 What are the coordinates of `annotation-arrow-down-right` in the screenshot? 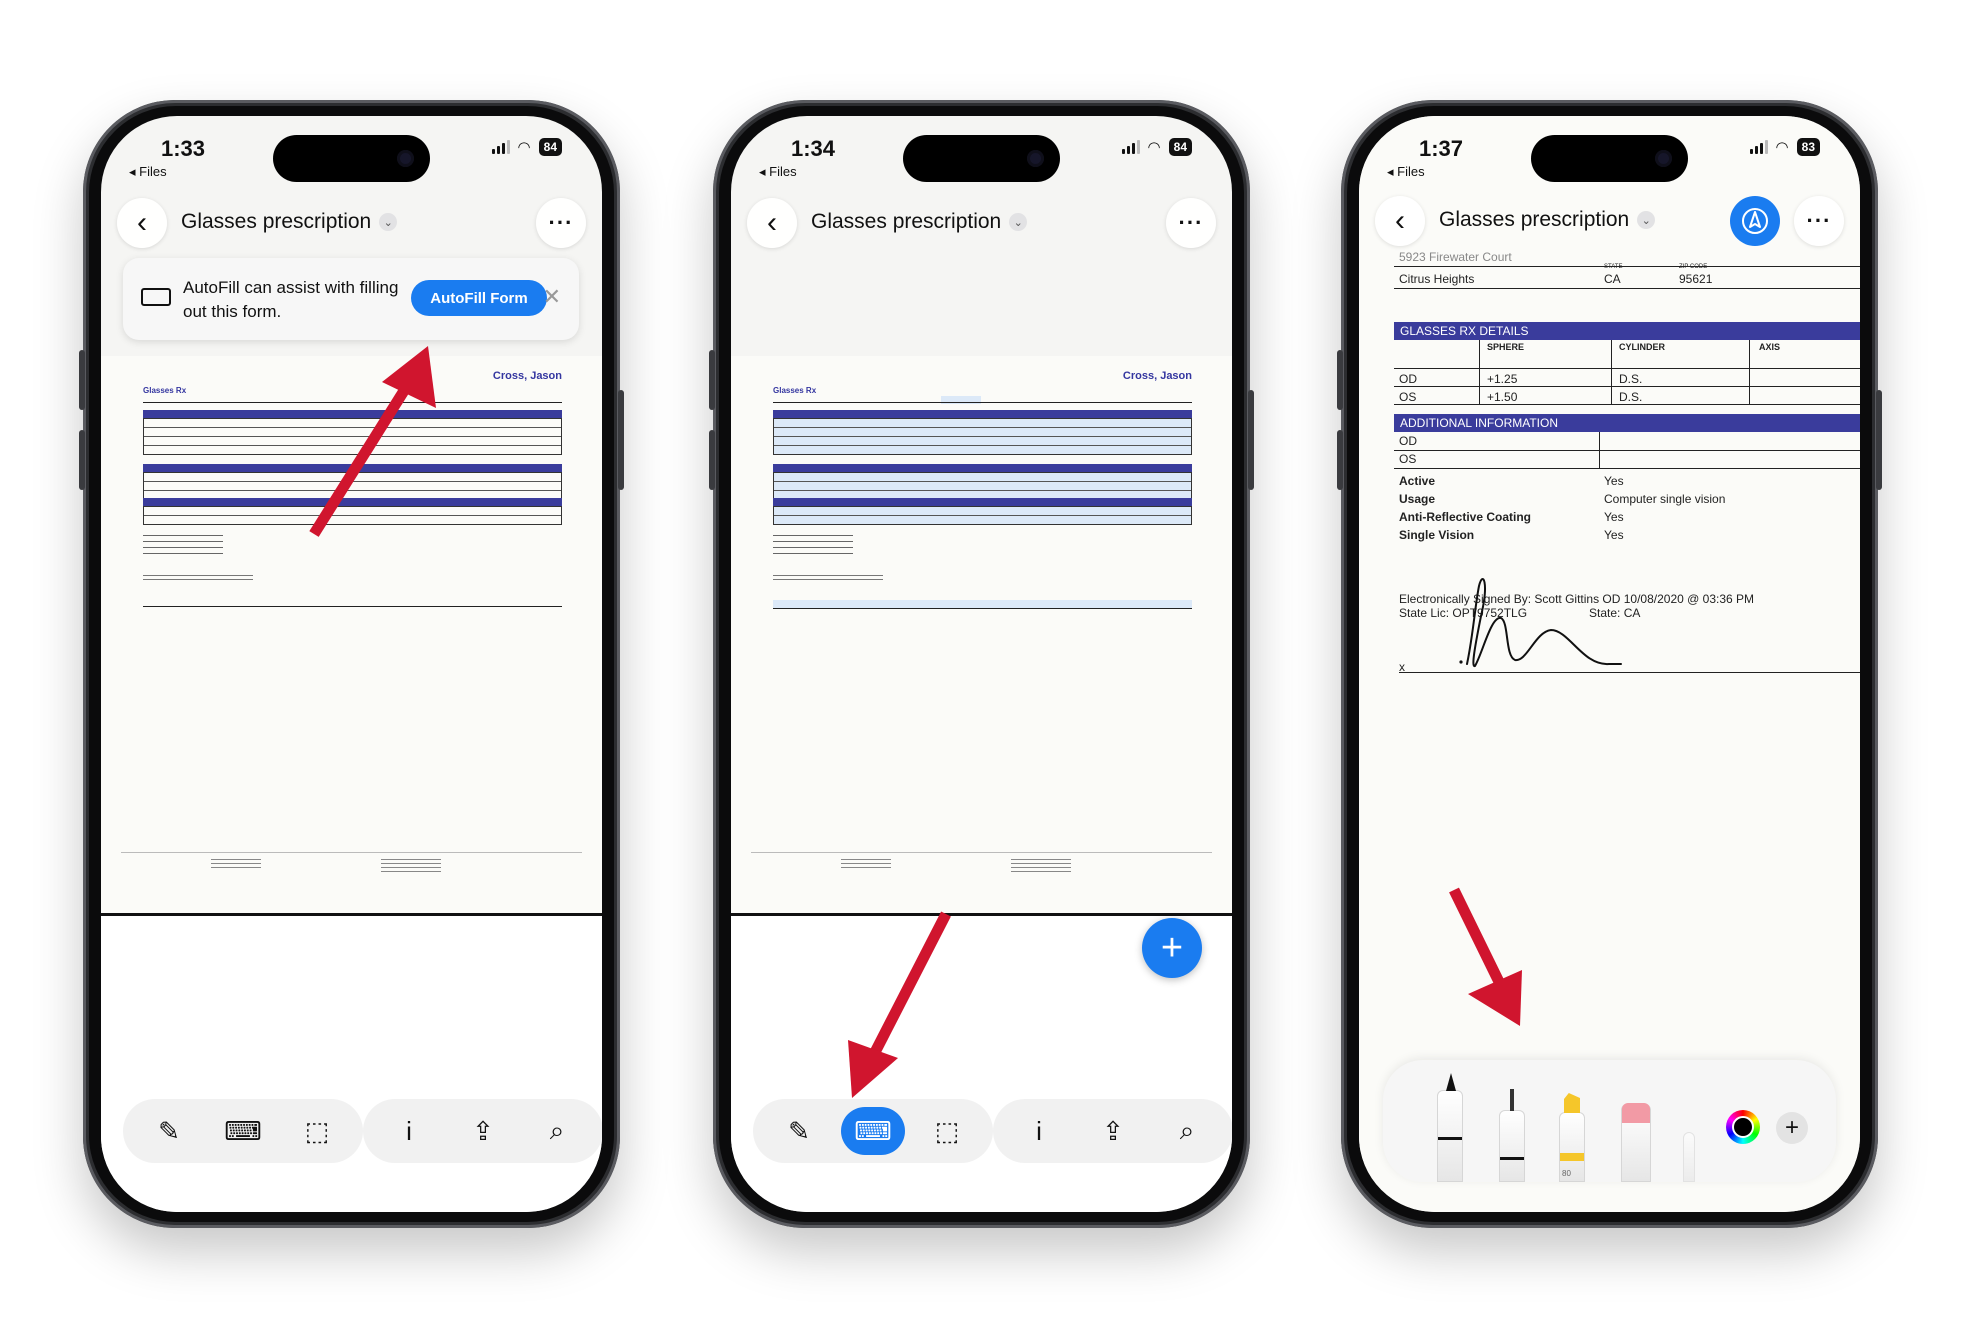 It's located at (1485, 956).